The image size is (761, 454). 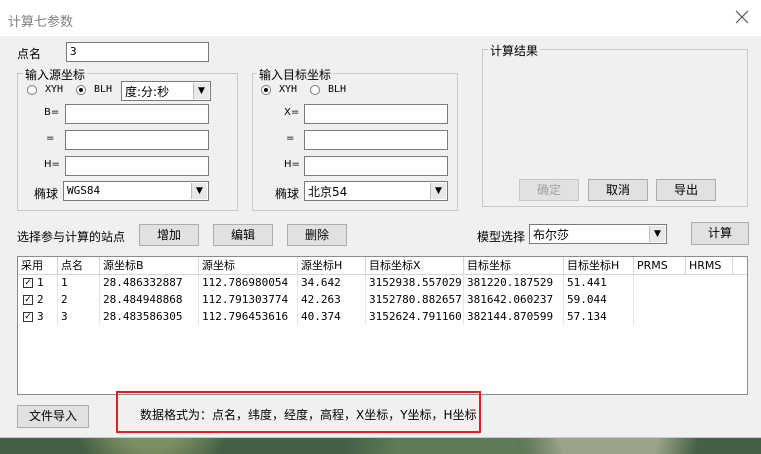 I want to click on source-ellipsoid-select: WGS84 ▼, so click(x=136, y=191).